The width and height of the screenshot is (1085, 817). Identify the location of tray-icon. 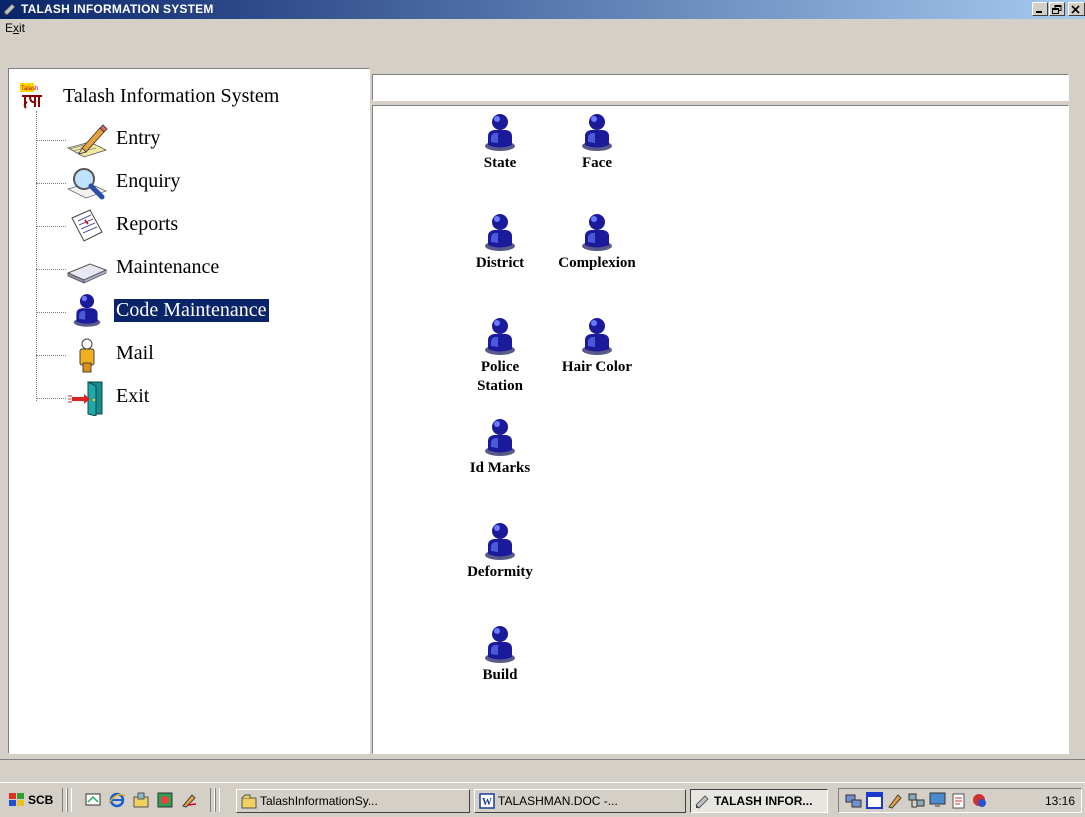
(87, 273).